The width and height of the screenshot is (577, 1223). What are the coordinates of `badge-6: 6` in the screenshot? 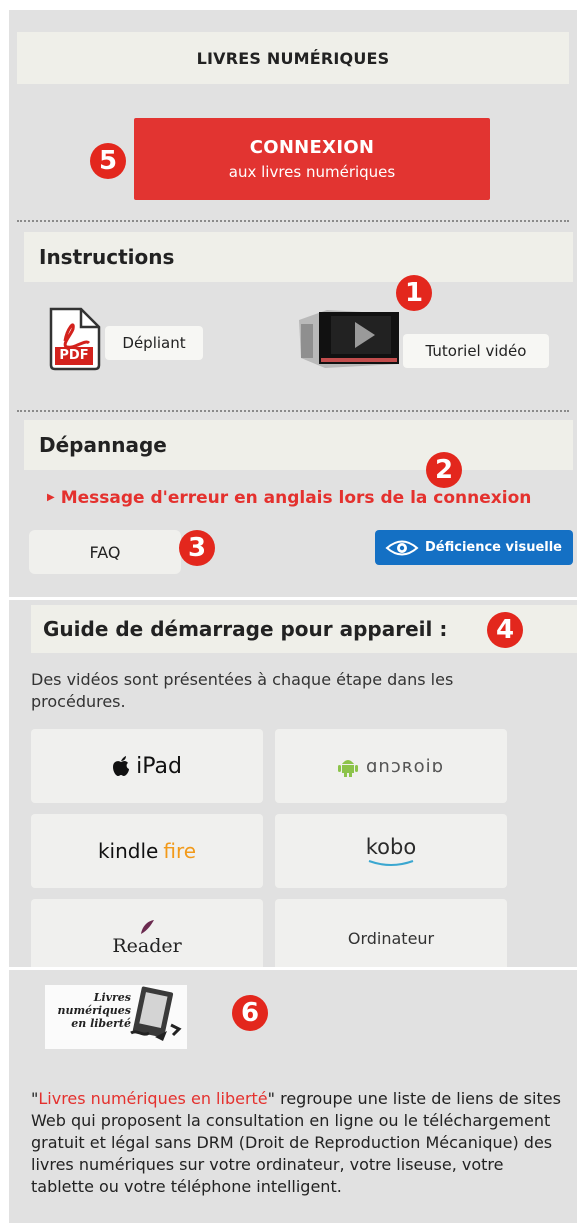 It's located at (250, 1013).